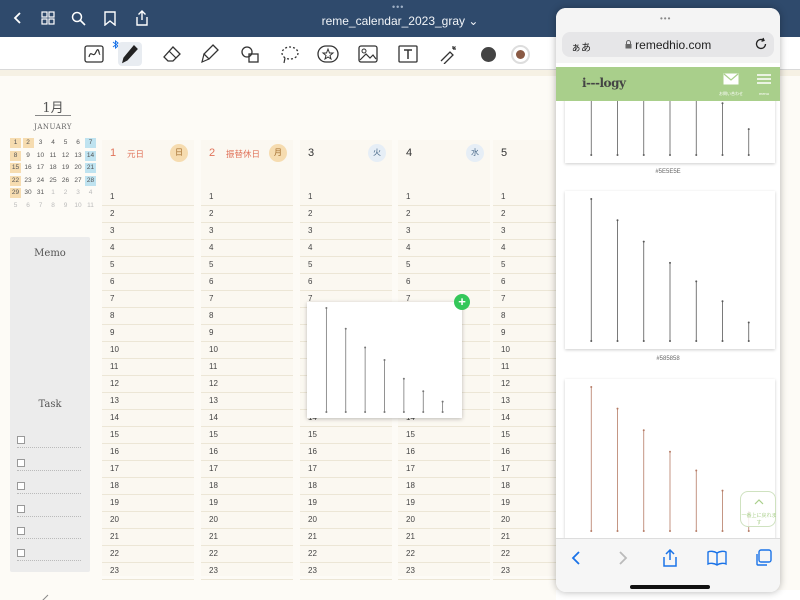 This screenshot has height=600, width=800. I want to click on mini-calendar-day: 8, so click(53, 206).